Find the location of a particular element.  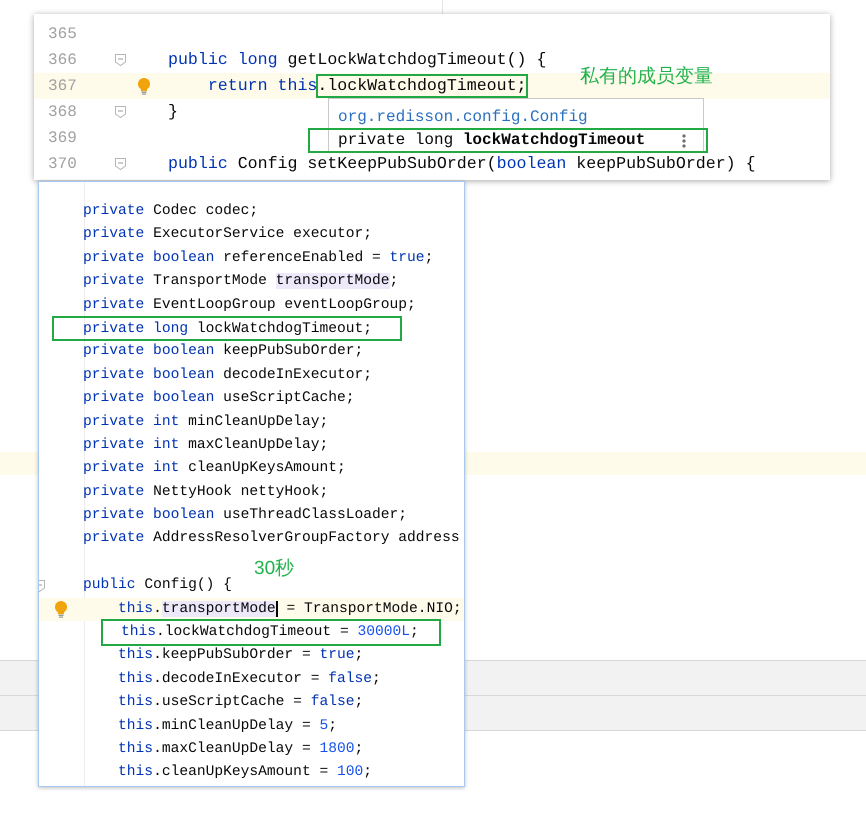

more-icon is located at coordinates (684, 141).